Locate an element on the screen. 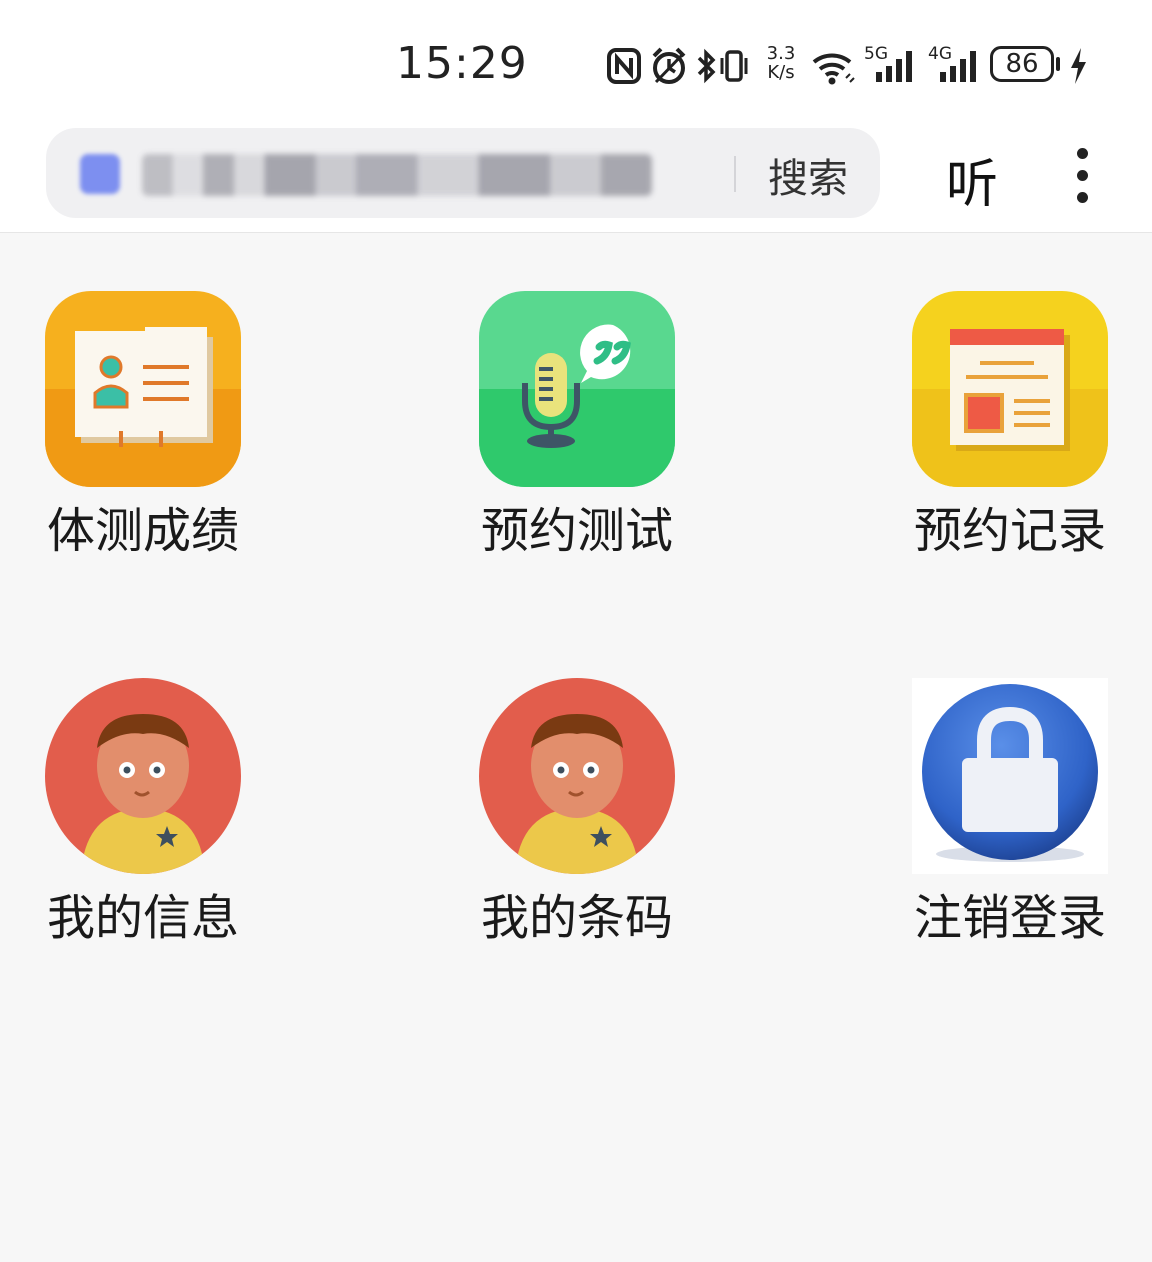 Image resolution: width=1152 pixels, height=1262 pixels. vibrate-icon is located at coordinates (734, 66).